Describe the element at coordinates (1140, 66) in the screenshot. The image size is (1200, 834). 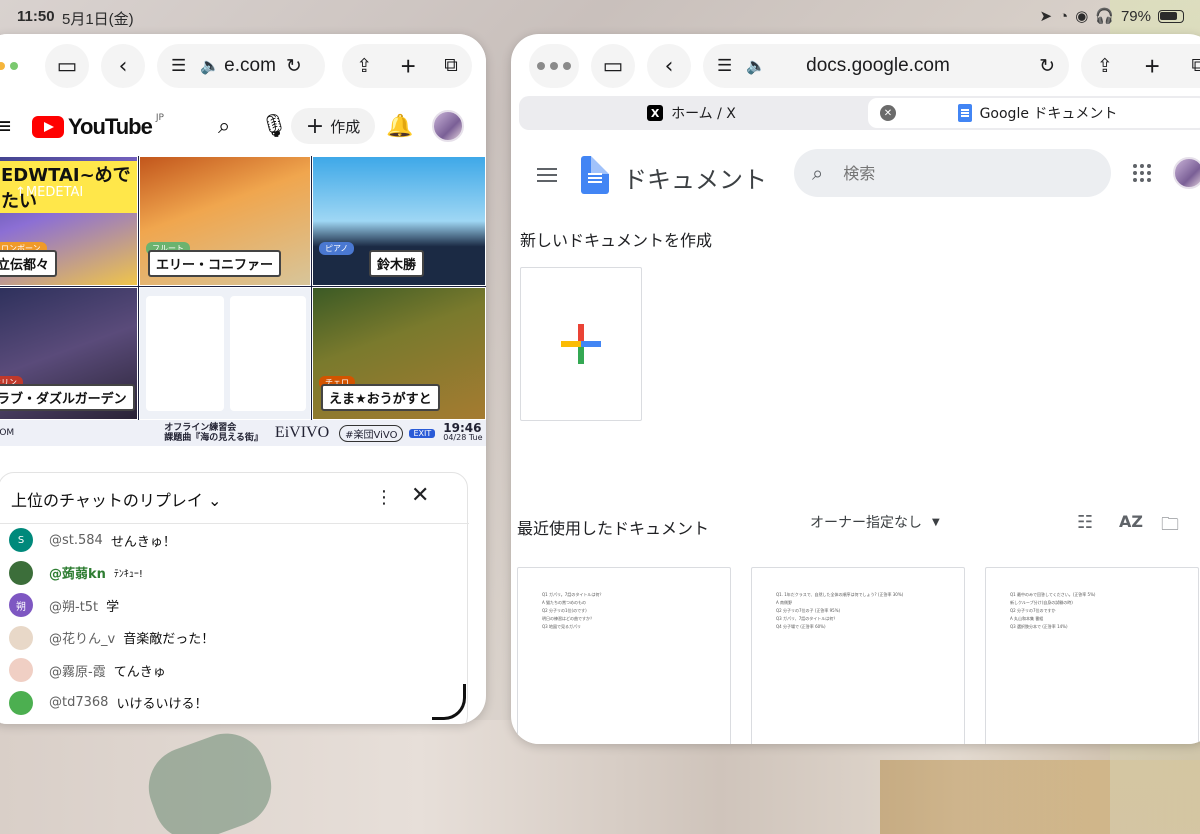
I see `right-actions: ⇪ + ⧉` at that location.